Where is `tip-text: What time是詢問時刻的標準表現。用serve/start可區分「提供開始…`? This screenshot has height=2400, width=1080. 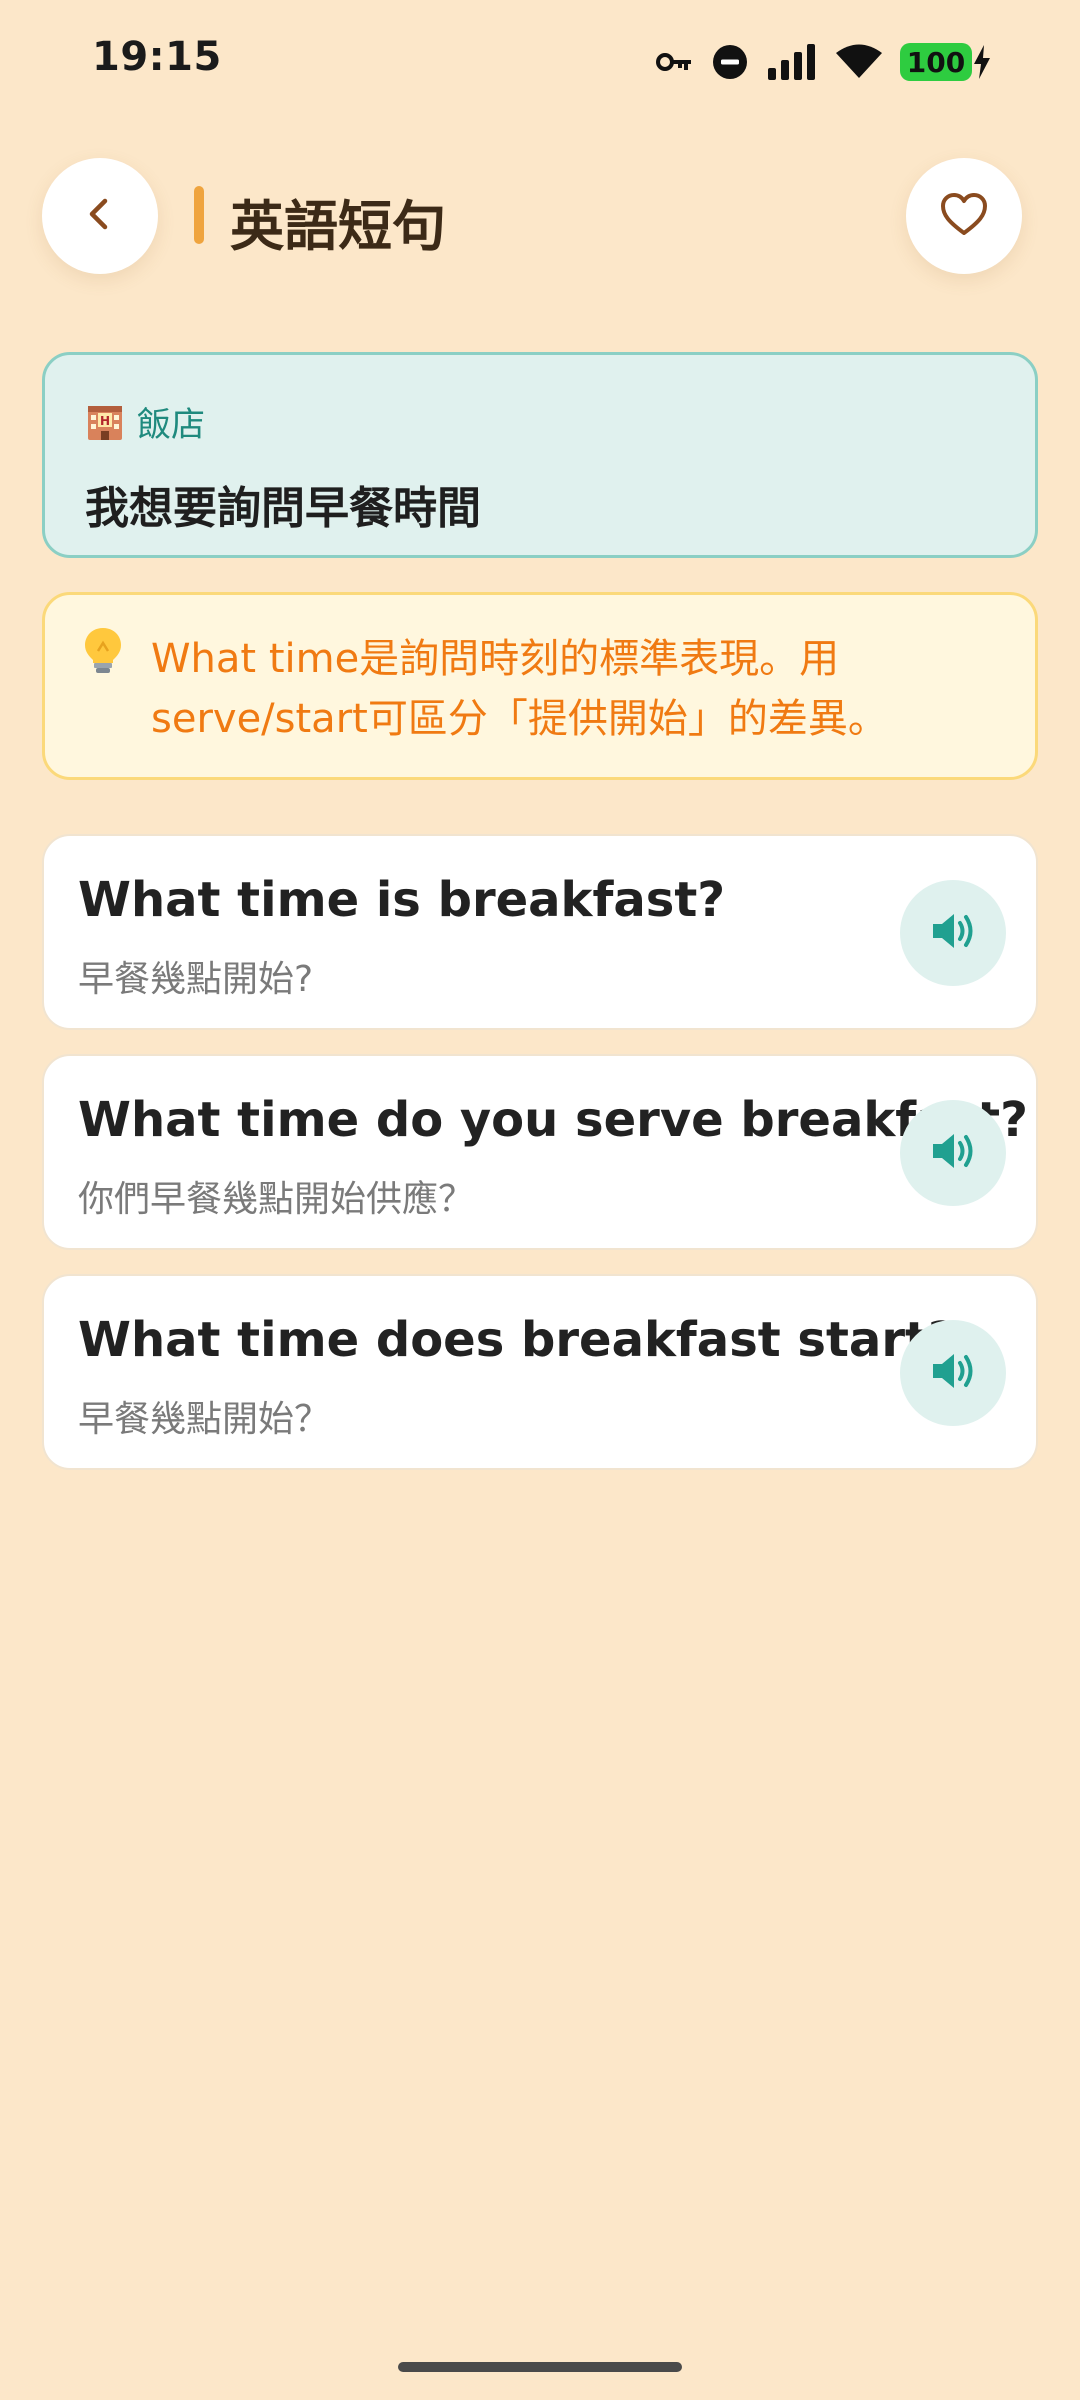
tip-text: What time是詢問時刻的標準表現。用serve/start可區分「提供開始… is located at coordinates (519, 689).